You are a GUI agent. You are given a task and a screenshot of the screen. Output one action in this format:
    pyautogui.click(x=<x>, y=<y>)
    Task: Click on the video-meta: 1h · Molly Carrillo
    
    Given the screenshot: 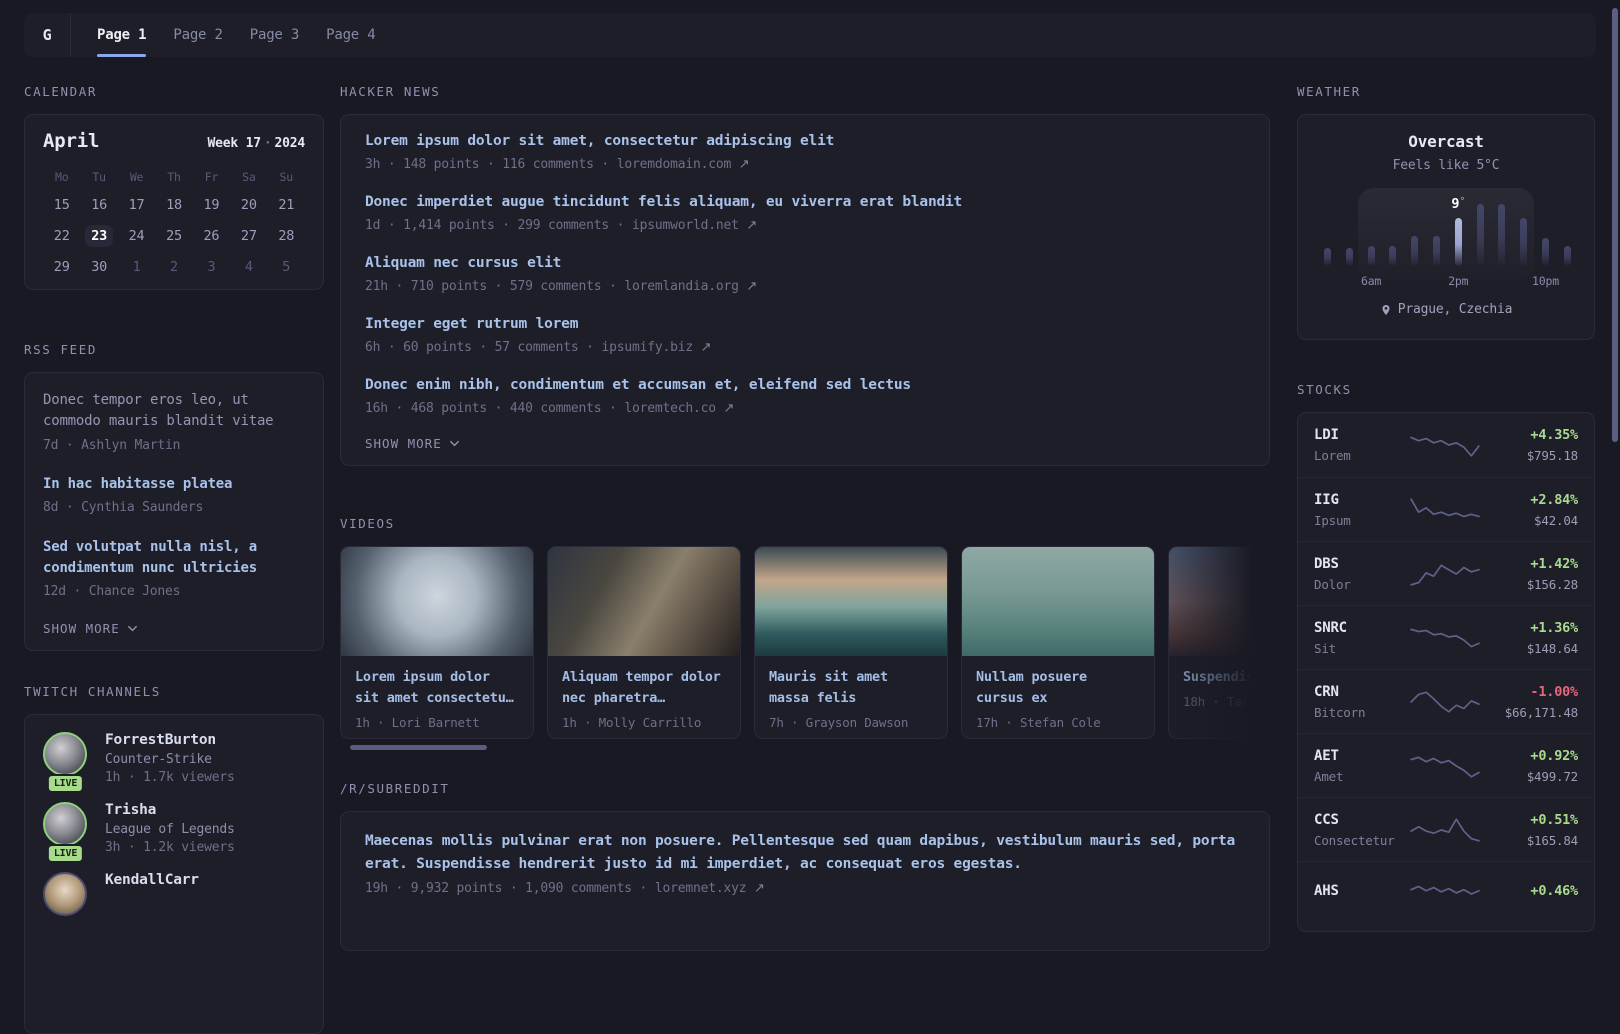 What is the action you would take?
    pyautogui.click(x=632, y=722)
    